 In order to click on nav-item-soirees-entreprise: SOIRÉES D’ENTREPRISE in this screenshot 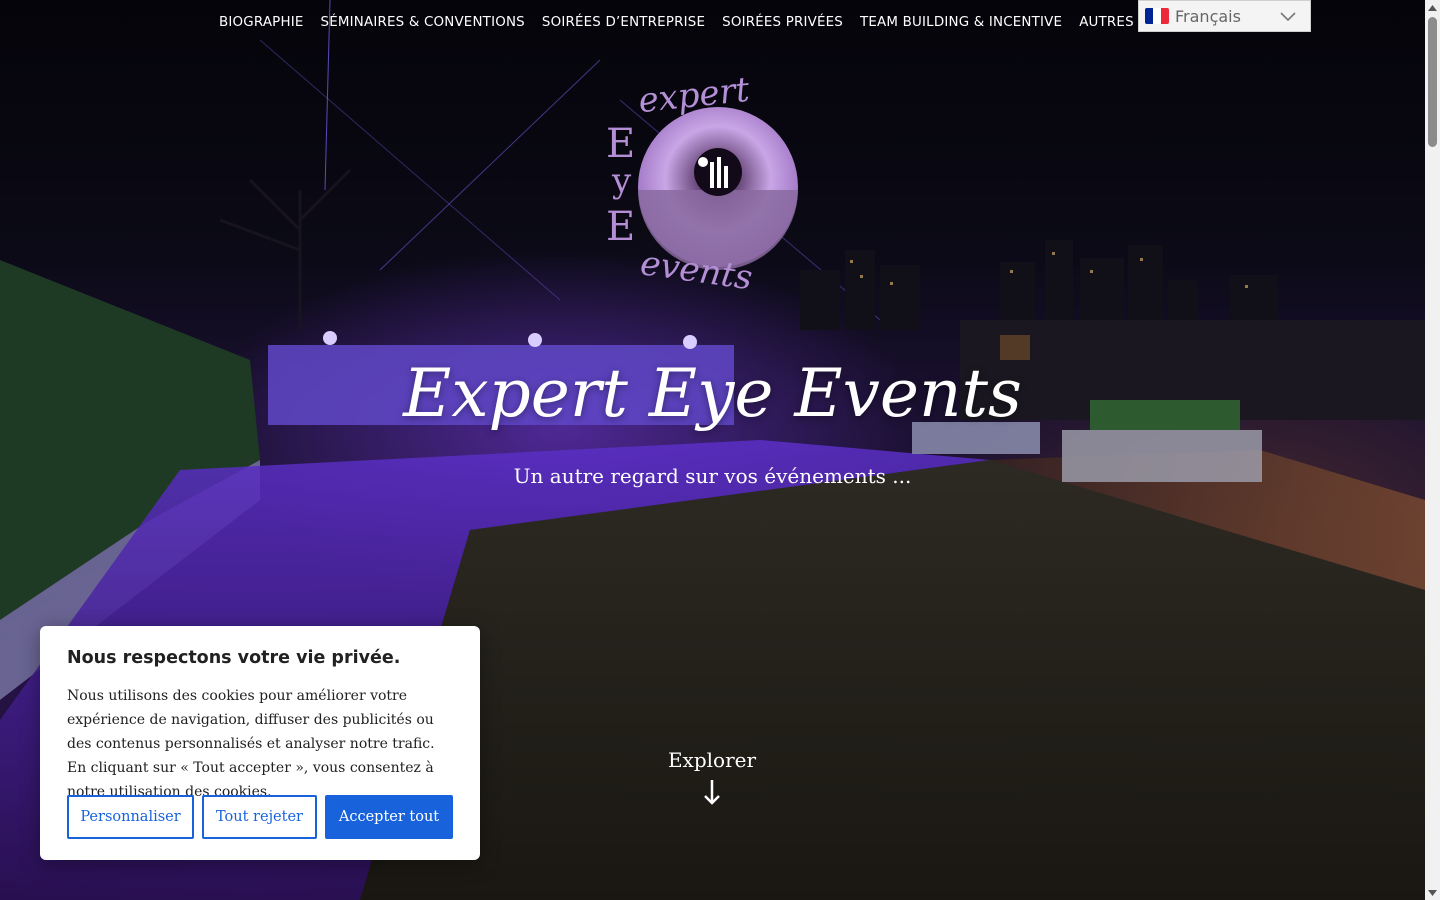, I will do `click(623, 23)`.